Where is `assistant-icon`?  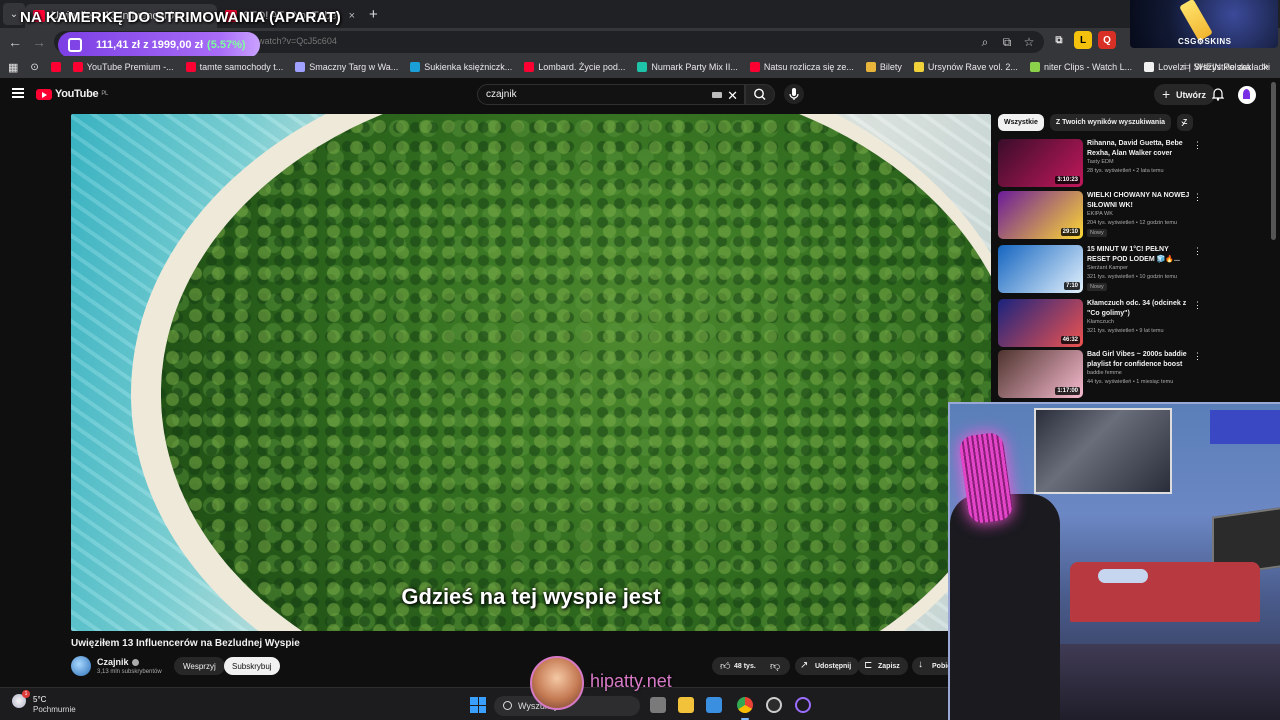
assistant-icon is located at coordinates (803, 705).